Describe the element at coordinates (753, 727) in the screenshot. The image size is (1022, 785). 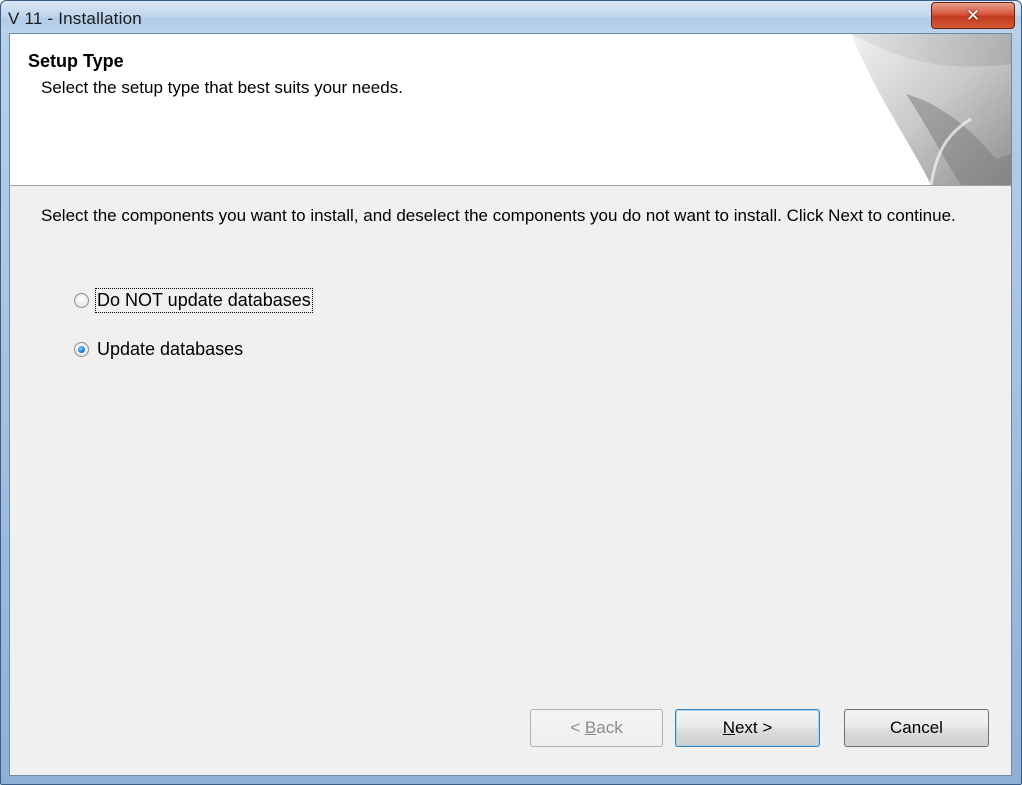
I see `next-rest: ext >` at that location.